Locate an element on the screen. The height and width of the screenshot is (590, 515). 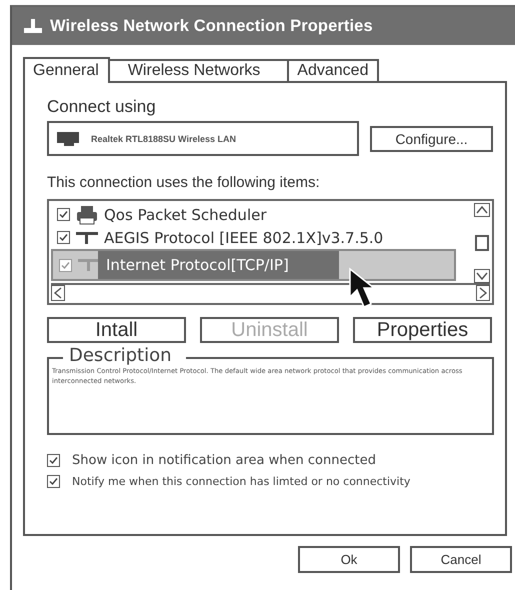
list-item: AEGIS Protocol [IEEE 802.1X]v3.7.5.0 is located at coordinates (257, 237).